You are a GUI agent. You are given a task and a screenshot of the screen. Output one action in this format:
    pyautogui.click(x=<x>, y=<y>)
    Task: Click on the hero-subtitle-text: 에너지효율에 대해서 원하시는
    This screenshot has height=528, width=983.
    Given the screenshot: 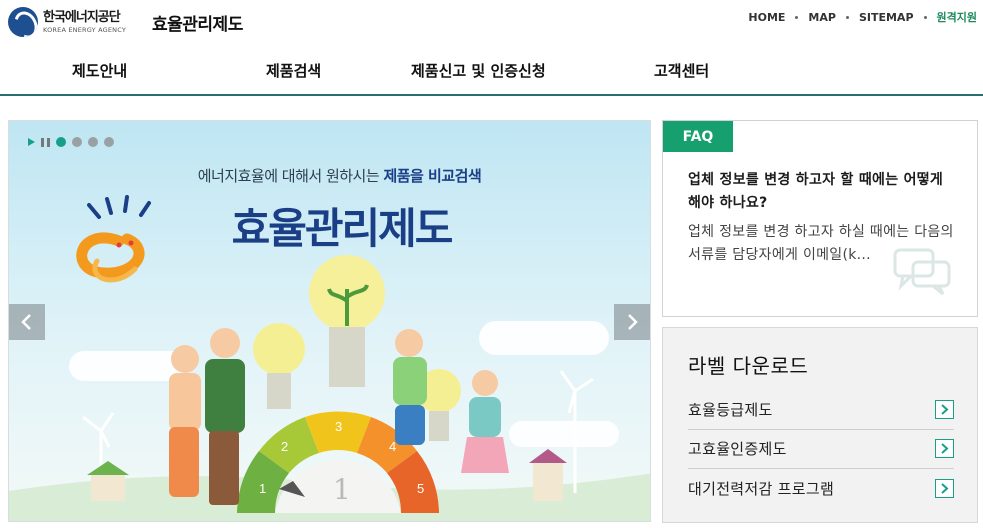 What is the action you would take?
    pyautogui.click(x=290, y=176)
    